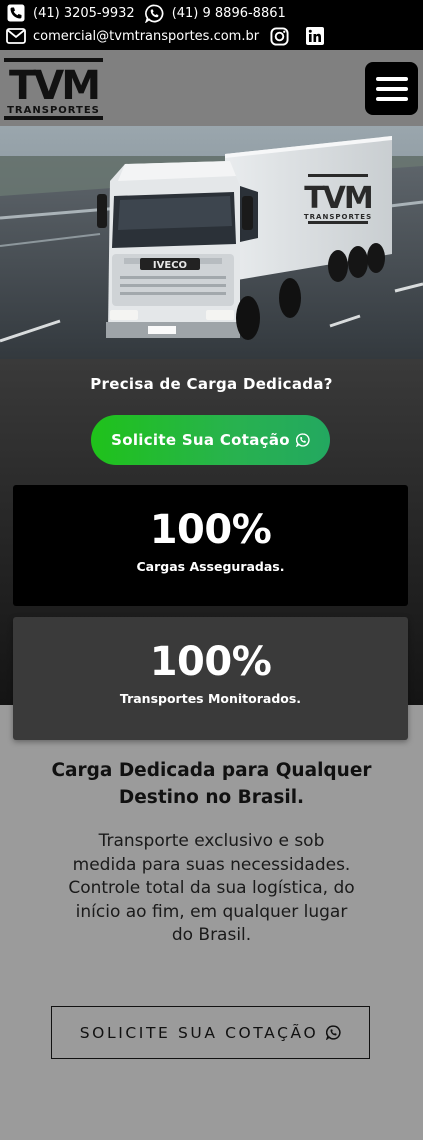 This screenshot has width=423, height=1140. What do you see at coordinates (210, 566) in the screenshot?
I see `stat-label: Cargas Asseguradas.` at bounding box center [210, 566].